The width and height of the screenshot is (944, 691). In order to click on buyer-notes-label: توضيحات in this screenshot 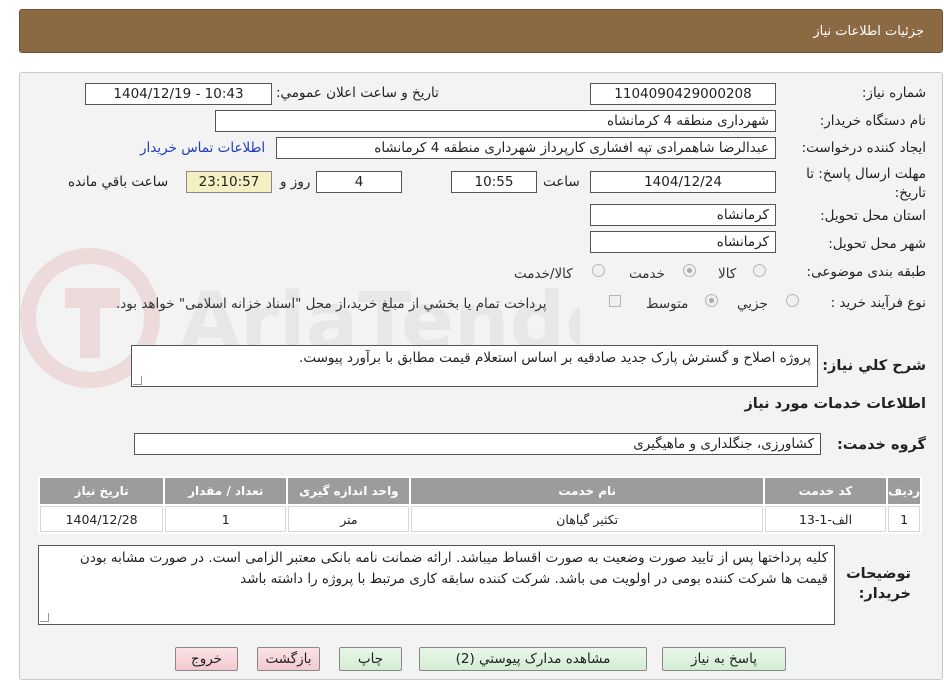, I will do `click(878, 574)`.